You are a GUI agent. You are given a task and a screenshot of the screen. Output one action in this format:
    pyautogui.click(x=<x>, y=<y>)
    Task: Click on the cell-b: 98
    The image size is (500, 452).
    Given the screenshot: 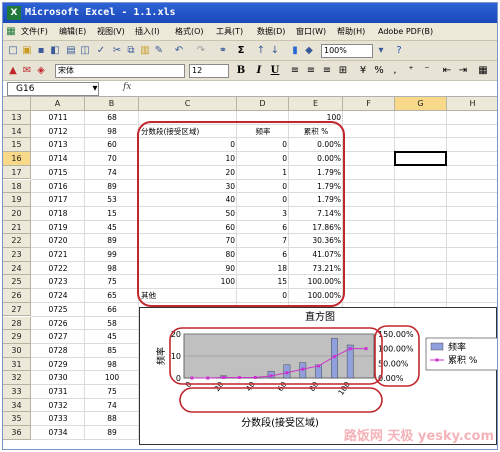 What is the action you would take?
    pyautogui.click(x=112, y=132)
    